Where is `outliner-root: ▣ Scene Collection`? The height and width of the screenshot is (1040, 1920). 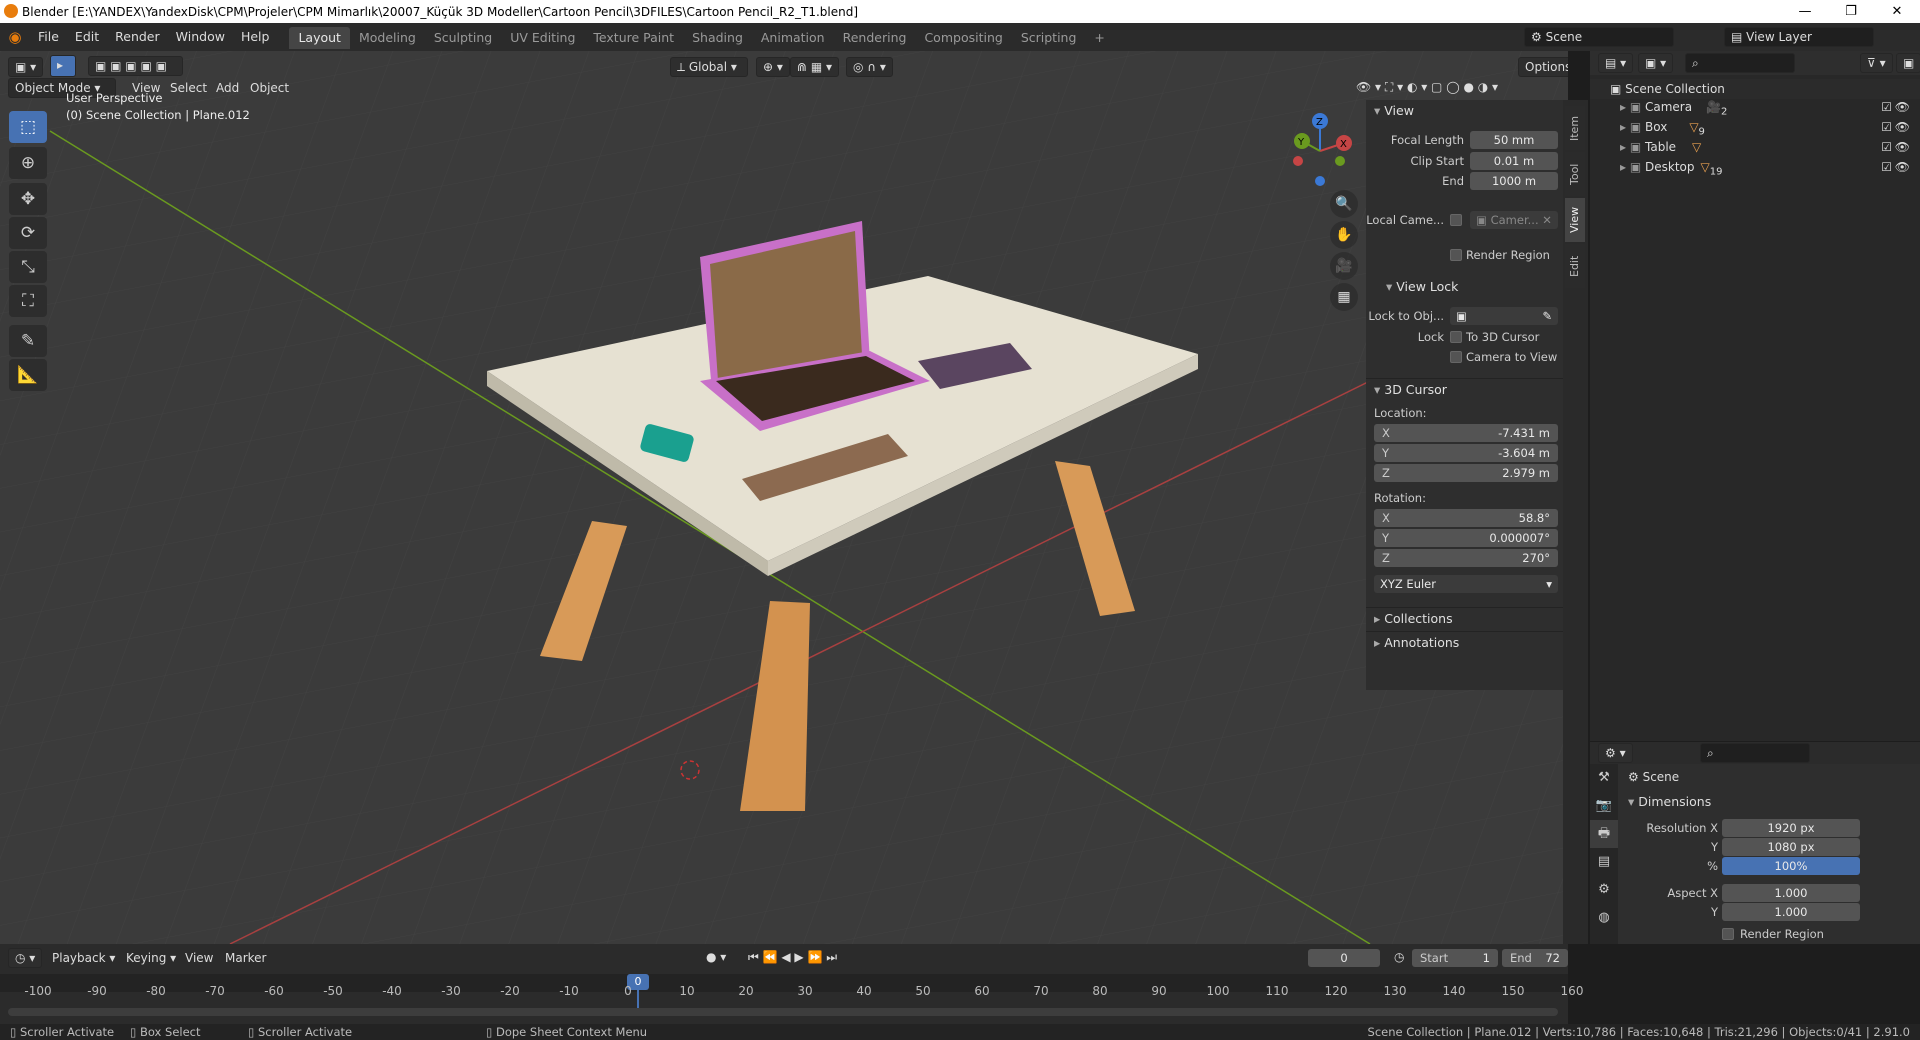
outliner-root: ▣ Scene Collection is located at coordinates (1755, 89).